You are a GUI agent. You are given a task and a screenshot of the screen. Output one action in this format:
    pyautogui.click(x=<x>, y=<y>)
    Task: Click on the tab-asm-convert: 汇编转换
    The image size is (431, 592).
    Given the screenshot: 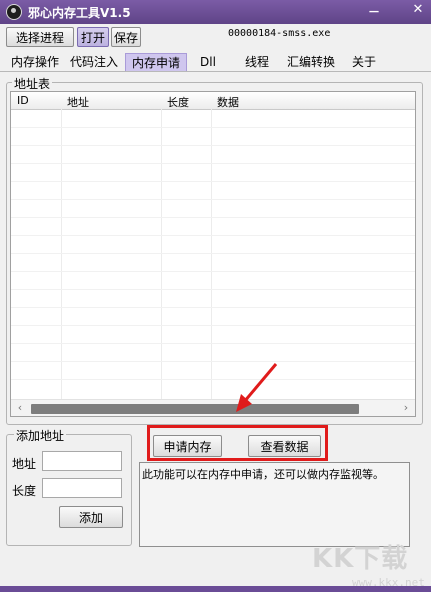 What is the action you would take?
    pyautogui.click(x=311, y=62)
    